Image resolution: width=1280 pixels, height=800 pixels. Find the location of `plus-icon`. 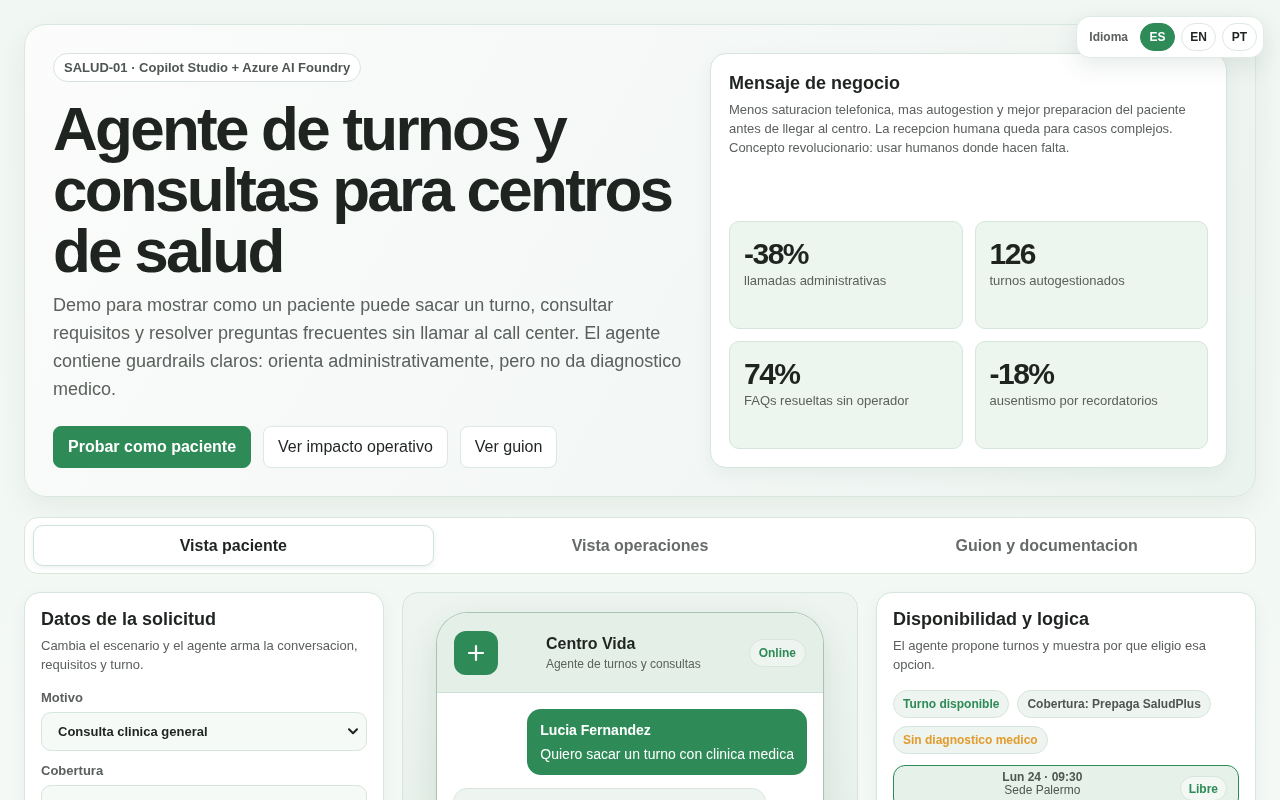

plus-icon is located at coordinates (476, 652).